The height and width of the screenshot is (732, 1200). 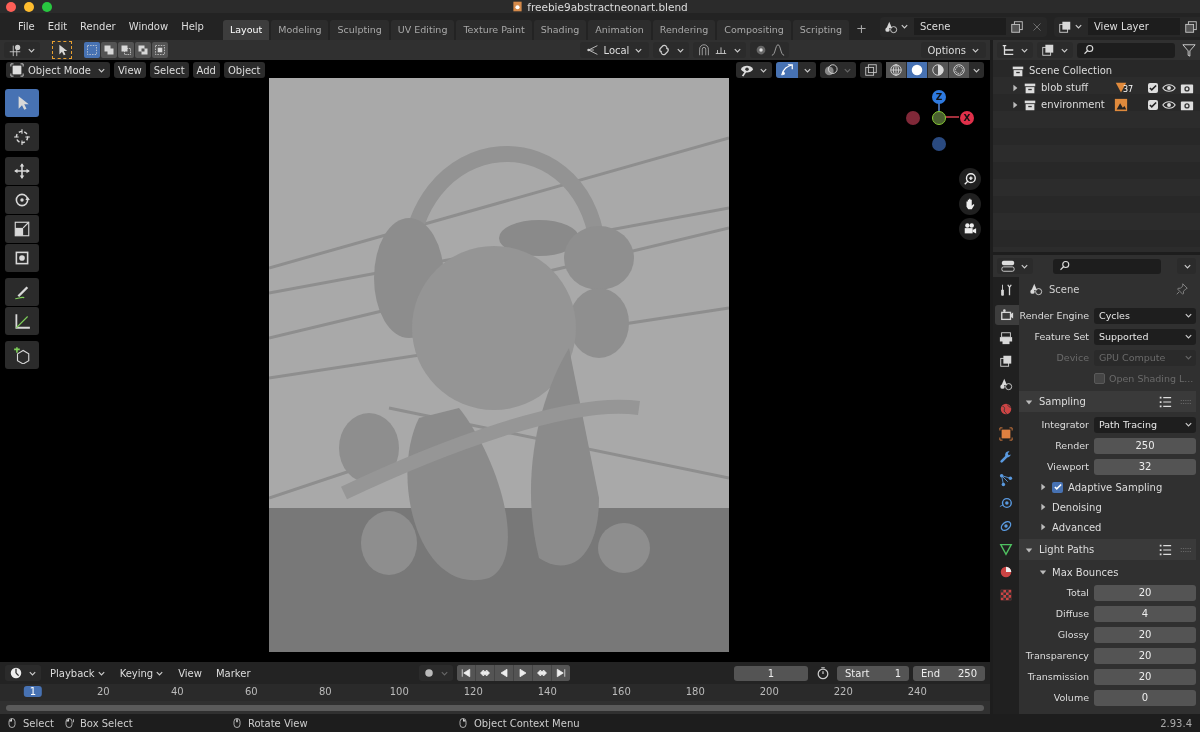 I want to click on frame-number: 220, so click(x=843, y=691).